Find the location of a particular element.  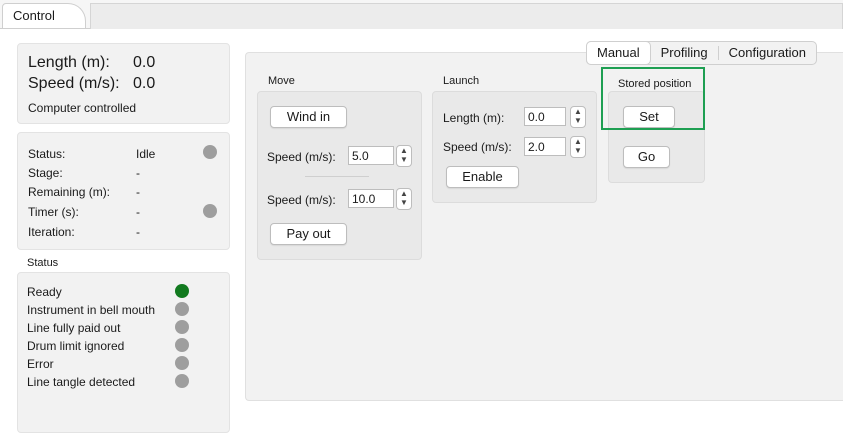

iteration-row: Iteration: - is located at coordinates (84, 232).